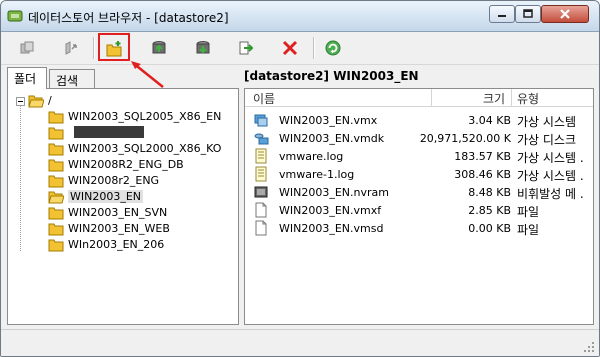 Image resolution: width=600 pixels, height=357 pixels. I want to click on browse-icon, so click(27, 47).